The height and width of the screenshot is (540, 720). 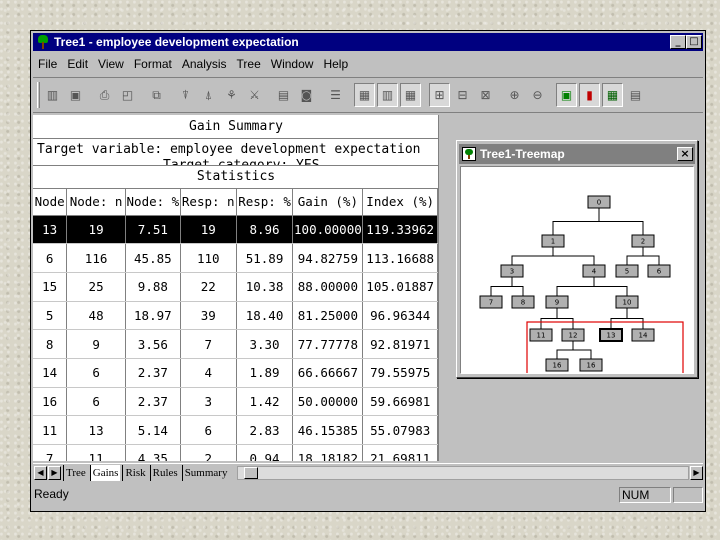 I want to click on table-cell: 19, so click(x=96, y=230).